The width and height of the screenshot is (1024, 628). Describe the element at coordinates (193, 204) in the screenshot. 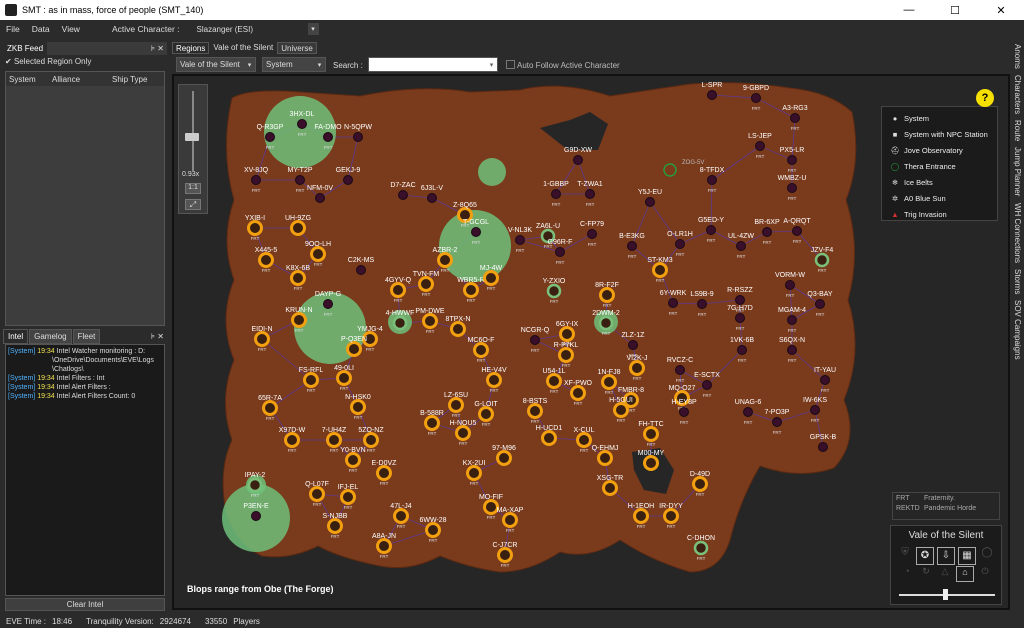

I see `fit-icon: ⤢` at that location.